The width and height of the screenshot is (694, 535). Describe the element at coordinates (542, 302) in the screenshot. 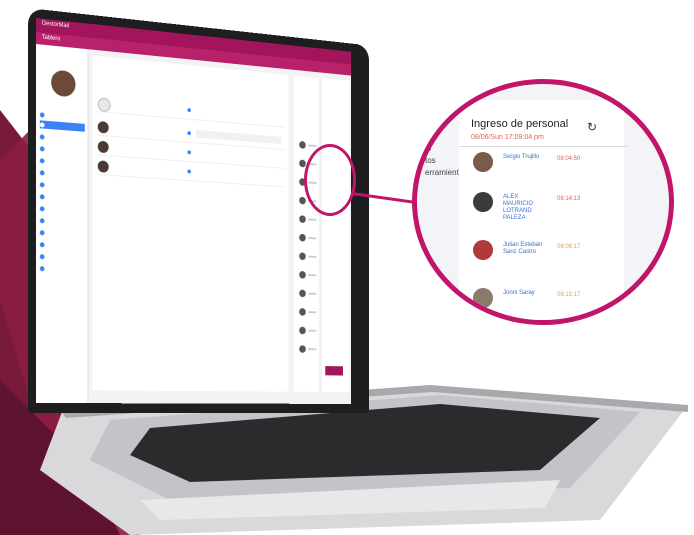

I see `list-item: Jonni Saray 08:15:17` at that location.